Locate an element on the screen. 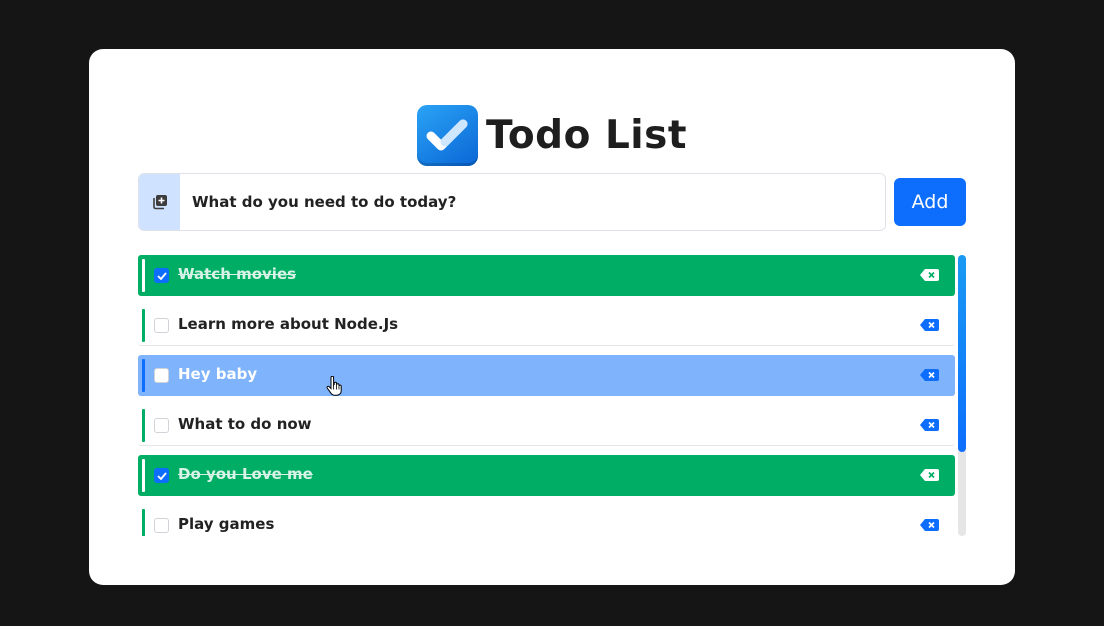 Image resolution: width=1104 pixels, height=626 pixels. page-title: Todo List is located at coordinates (586, 135).